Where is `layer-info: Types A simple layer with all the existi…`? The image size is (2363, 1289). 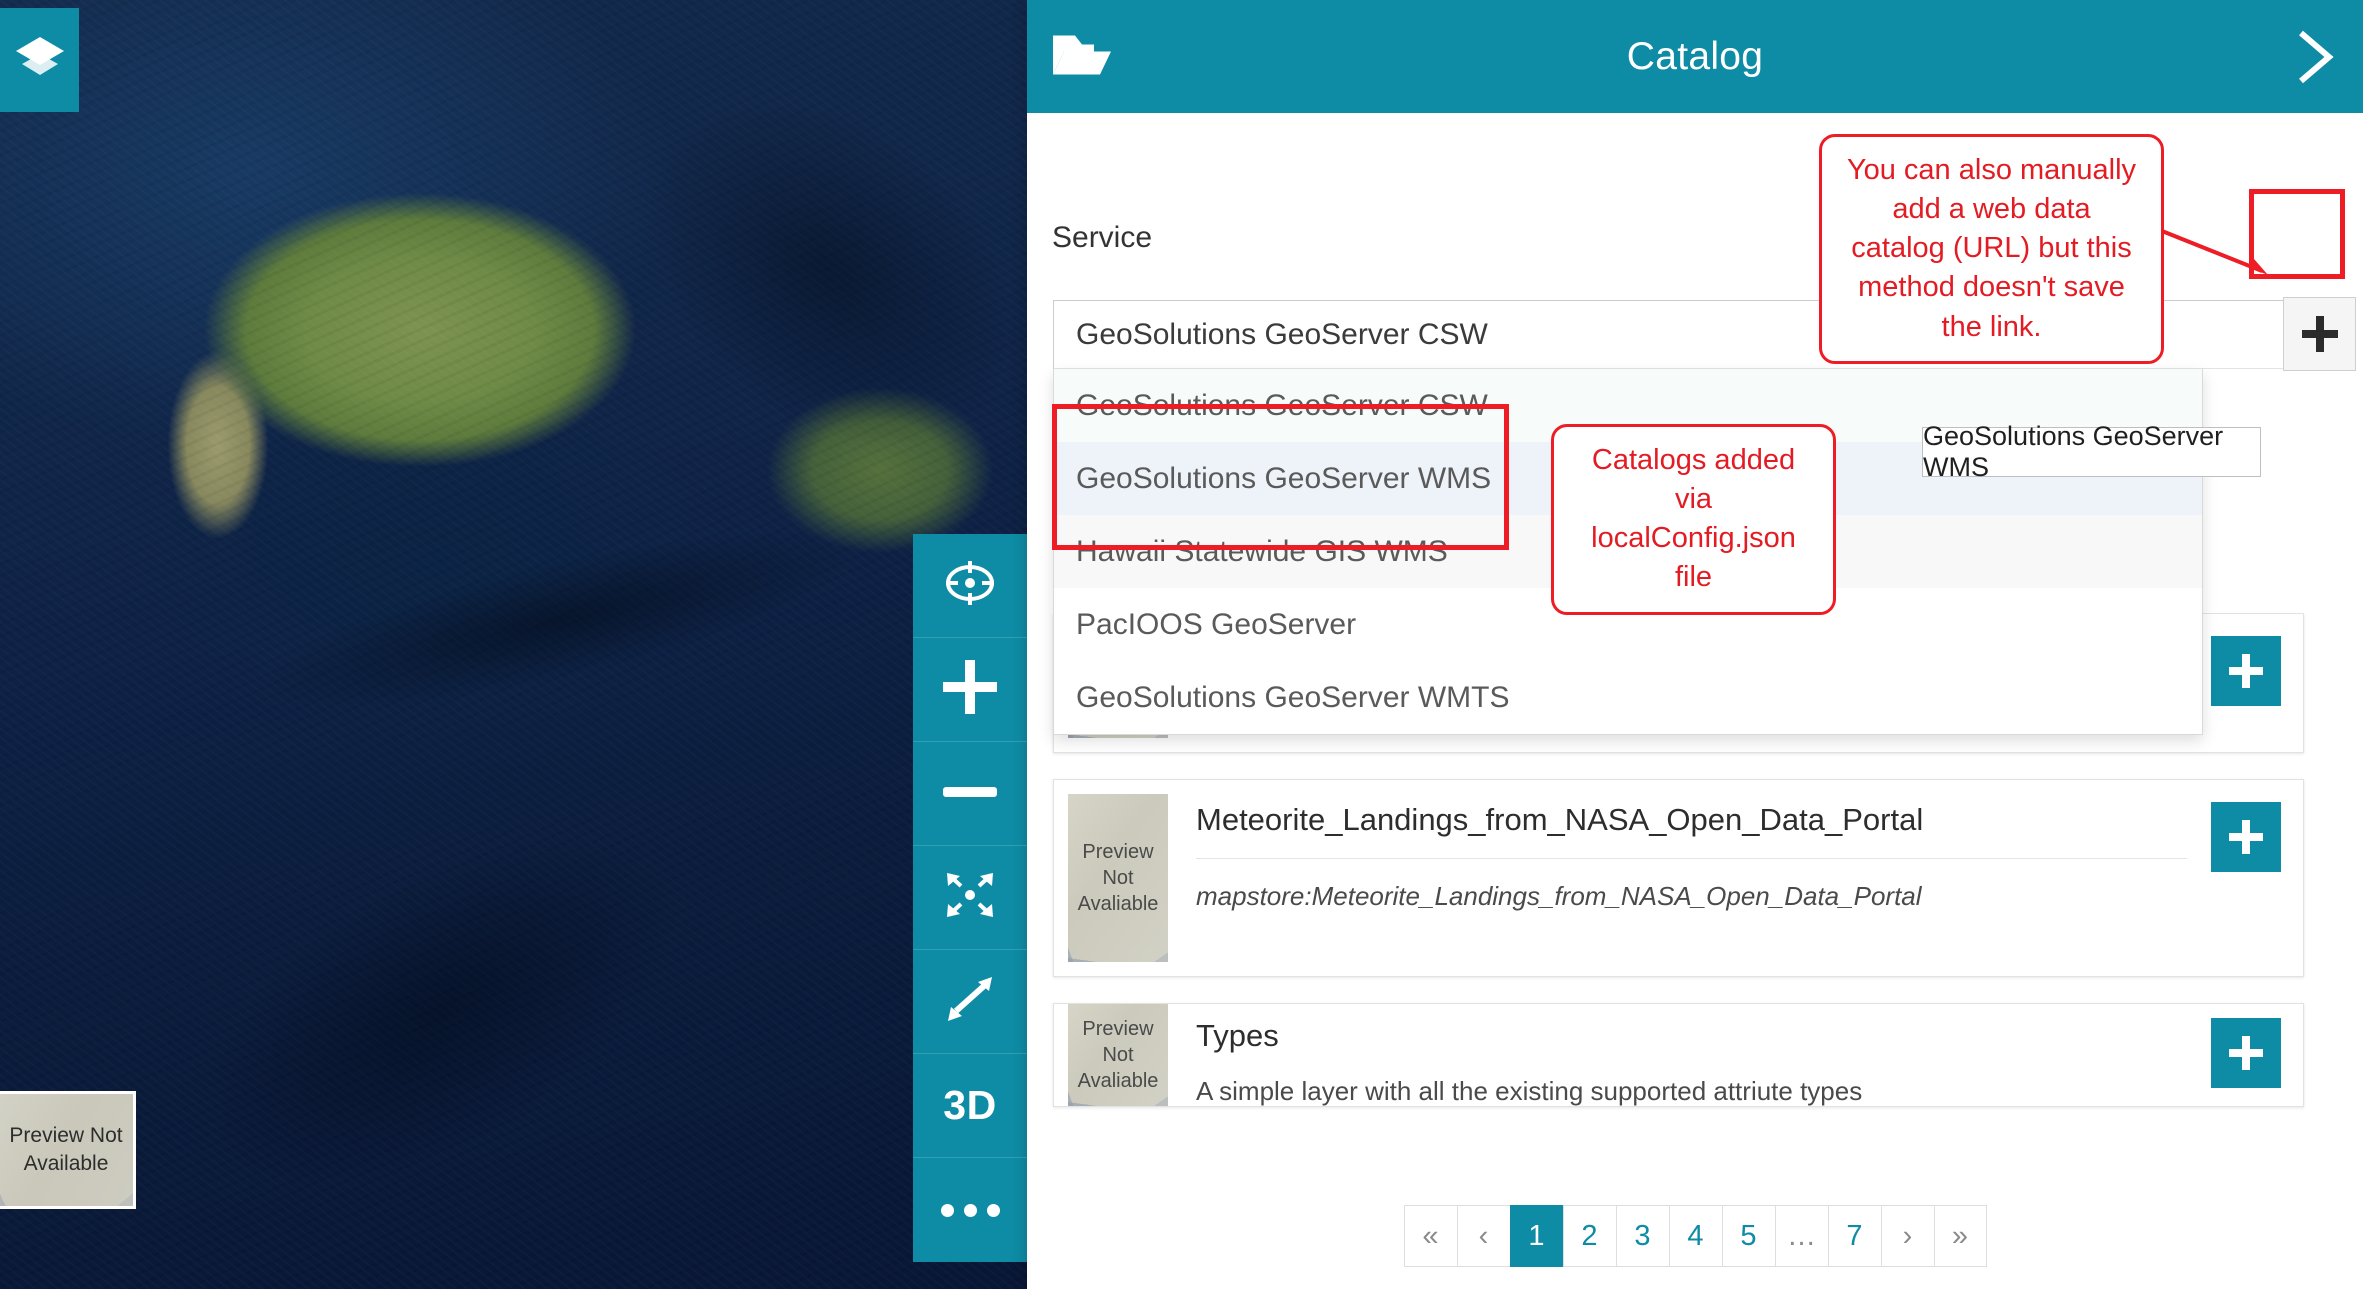 layer-info: Types A simple layer with all the existi… is located at coordinates (1689, 1055).